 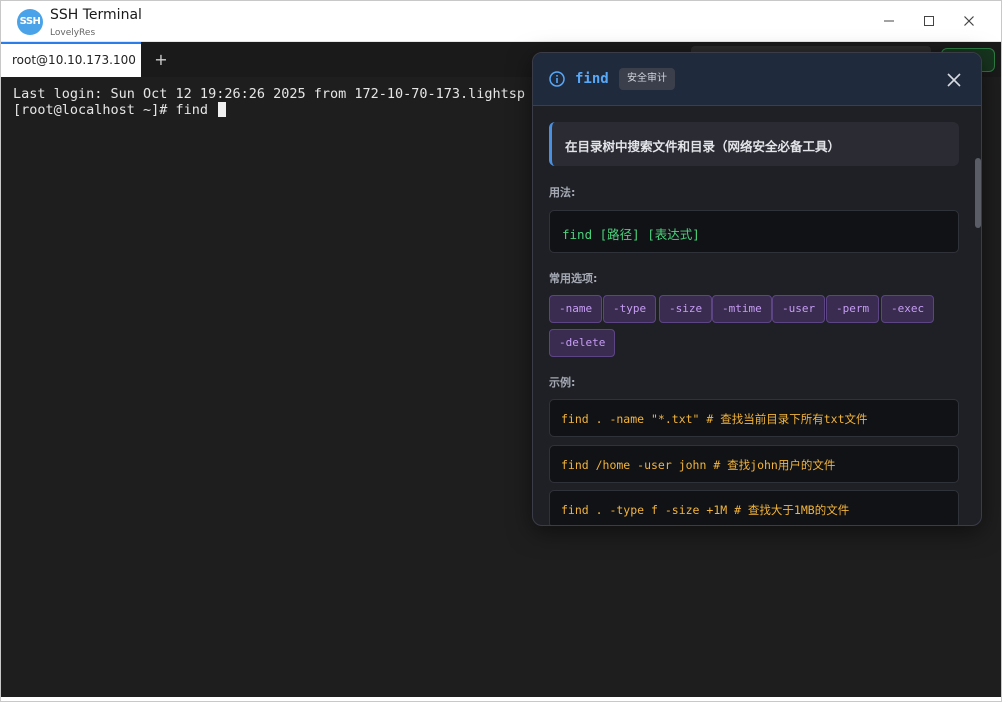 I want to click on option-chip: -size, so click(x=686, y=309).